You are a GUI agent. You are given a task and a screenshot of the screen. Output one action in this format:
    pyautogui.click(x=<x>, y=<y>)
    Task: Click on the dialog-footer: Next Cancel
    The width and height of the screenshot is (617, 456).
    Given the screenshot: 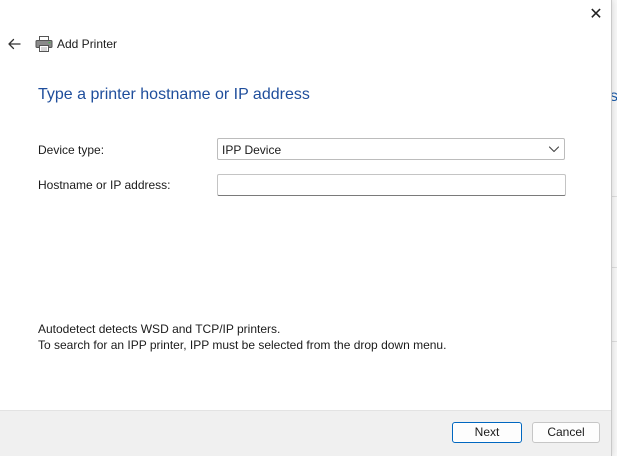 What is the action you would take?
    pyautogui.click(x=305, y=433)
    